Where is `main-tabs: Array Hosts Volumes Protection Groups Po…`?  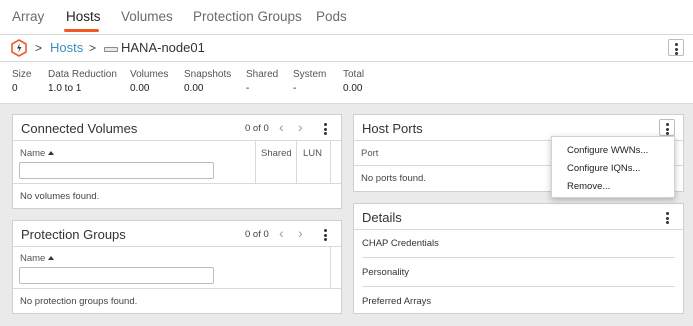
main-tabs: Array Hosts Volumes Protection Groups Po… is located at coordinates (346, 17).